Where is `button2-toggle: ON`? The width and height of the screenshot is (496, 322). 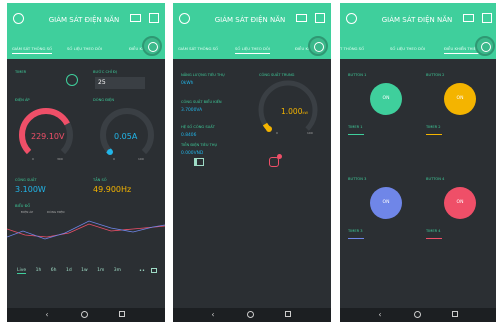 button2-toggle: ON is located at coordinates (460, 99).